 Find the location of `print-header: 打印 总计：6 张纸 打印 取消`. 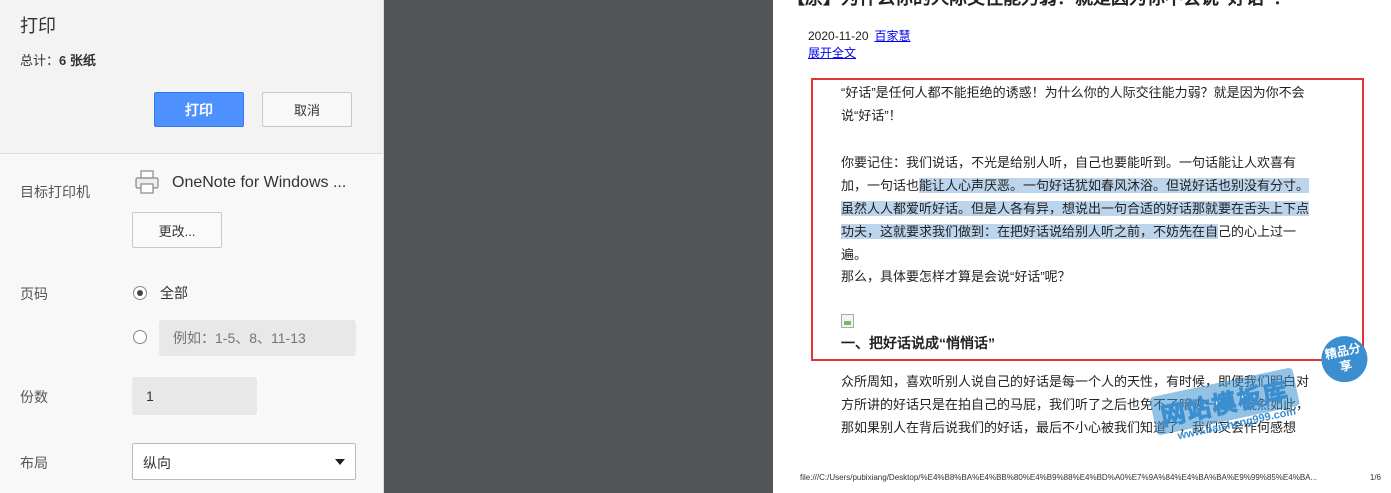

print-header: 打印 总计：6 张纸 打印 取消 is located at coordinates (191, 77).